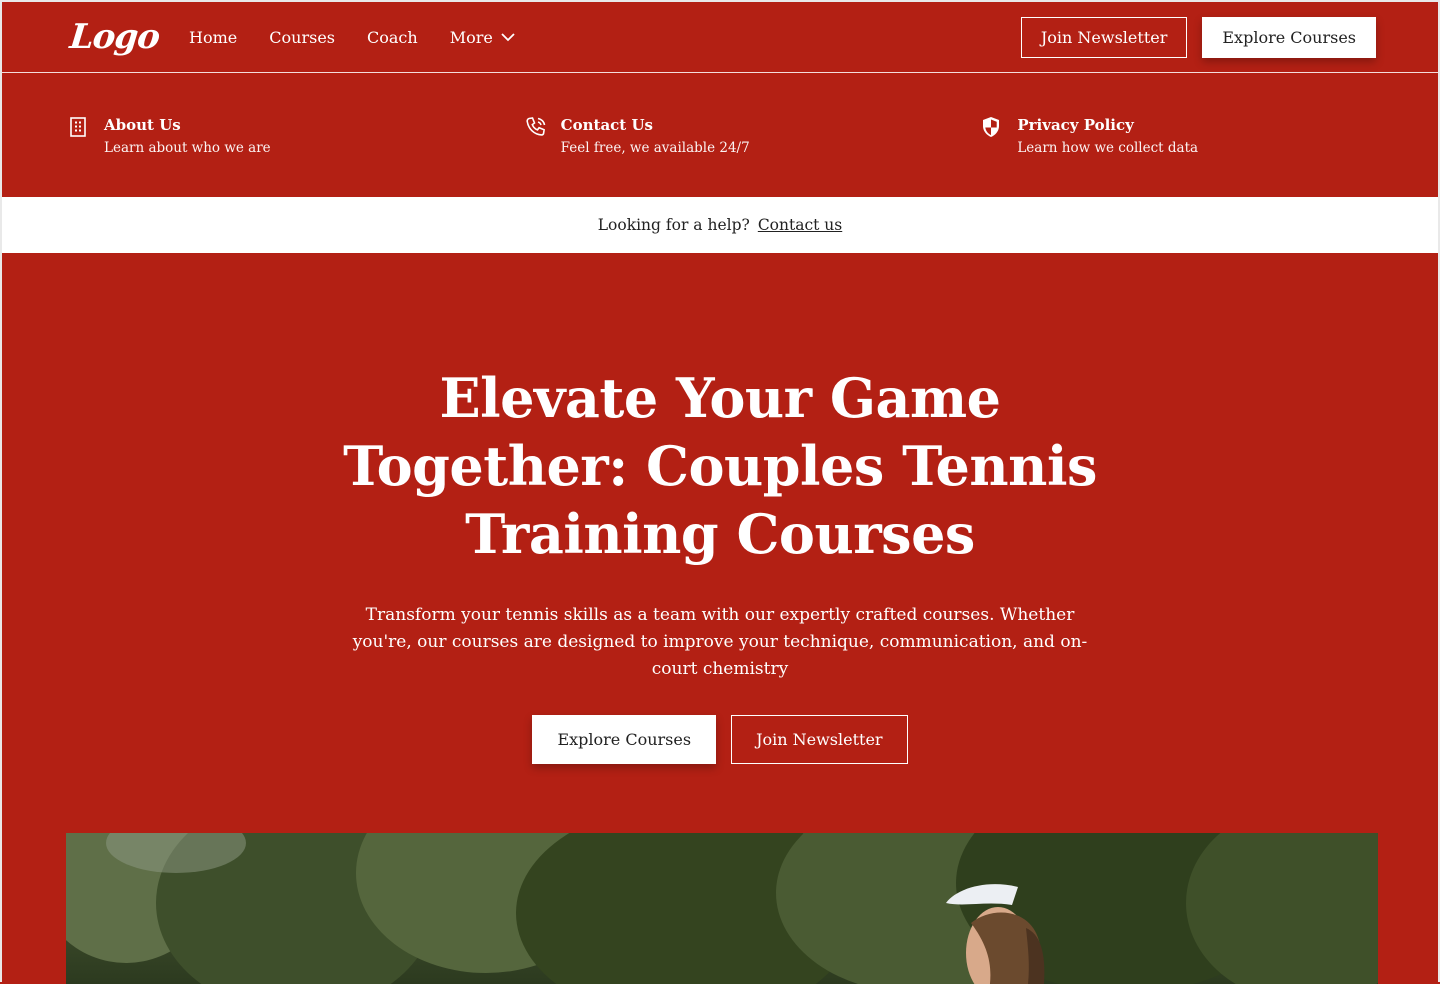  Describe the element at coordinates (187, 148) in the screenshot. I see `mega-subtitle: Learn about who we are` at that location.